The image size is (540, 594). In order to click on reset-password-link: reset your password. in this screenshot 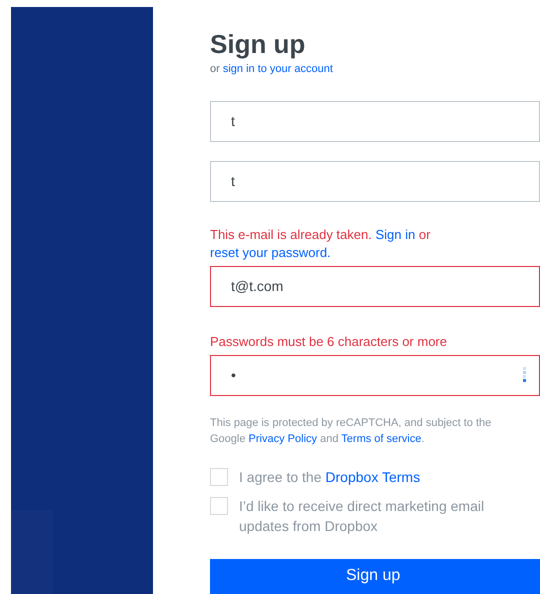, I will do `click(270, 252)`.